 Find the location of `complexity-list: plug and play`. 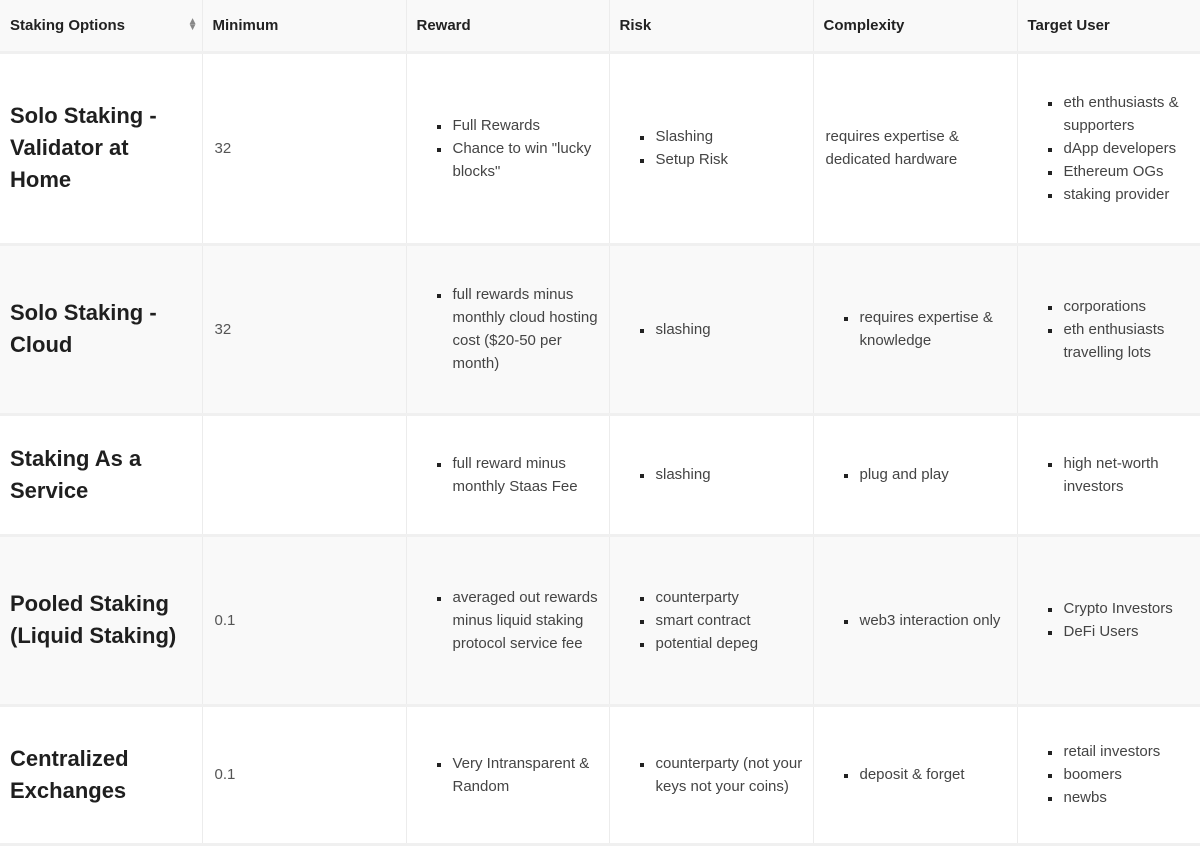

complexity-list: plug and play is located at coordinates (915, 474).